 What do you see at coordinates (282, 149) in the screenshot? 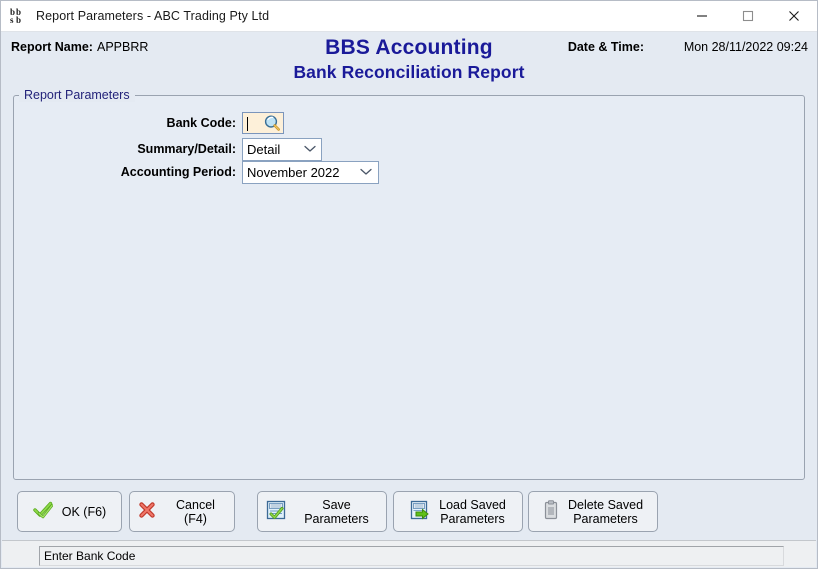
I see `summary-detail-select: DetailSummary` at bounding box center [282, 149].